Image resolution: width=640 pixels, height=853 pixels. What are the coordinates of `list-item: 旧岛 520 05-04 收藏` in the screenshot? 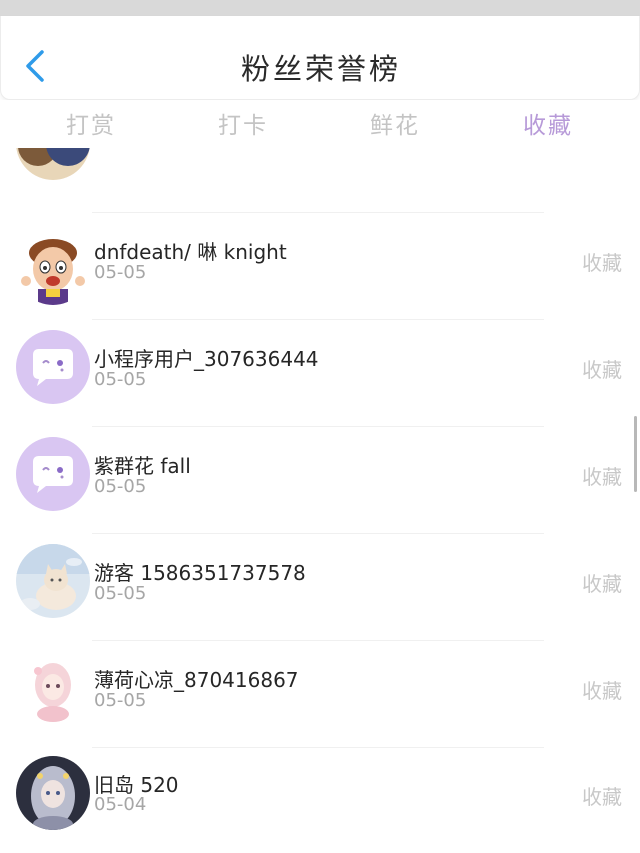 It's located at (320, 800).